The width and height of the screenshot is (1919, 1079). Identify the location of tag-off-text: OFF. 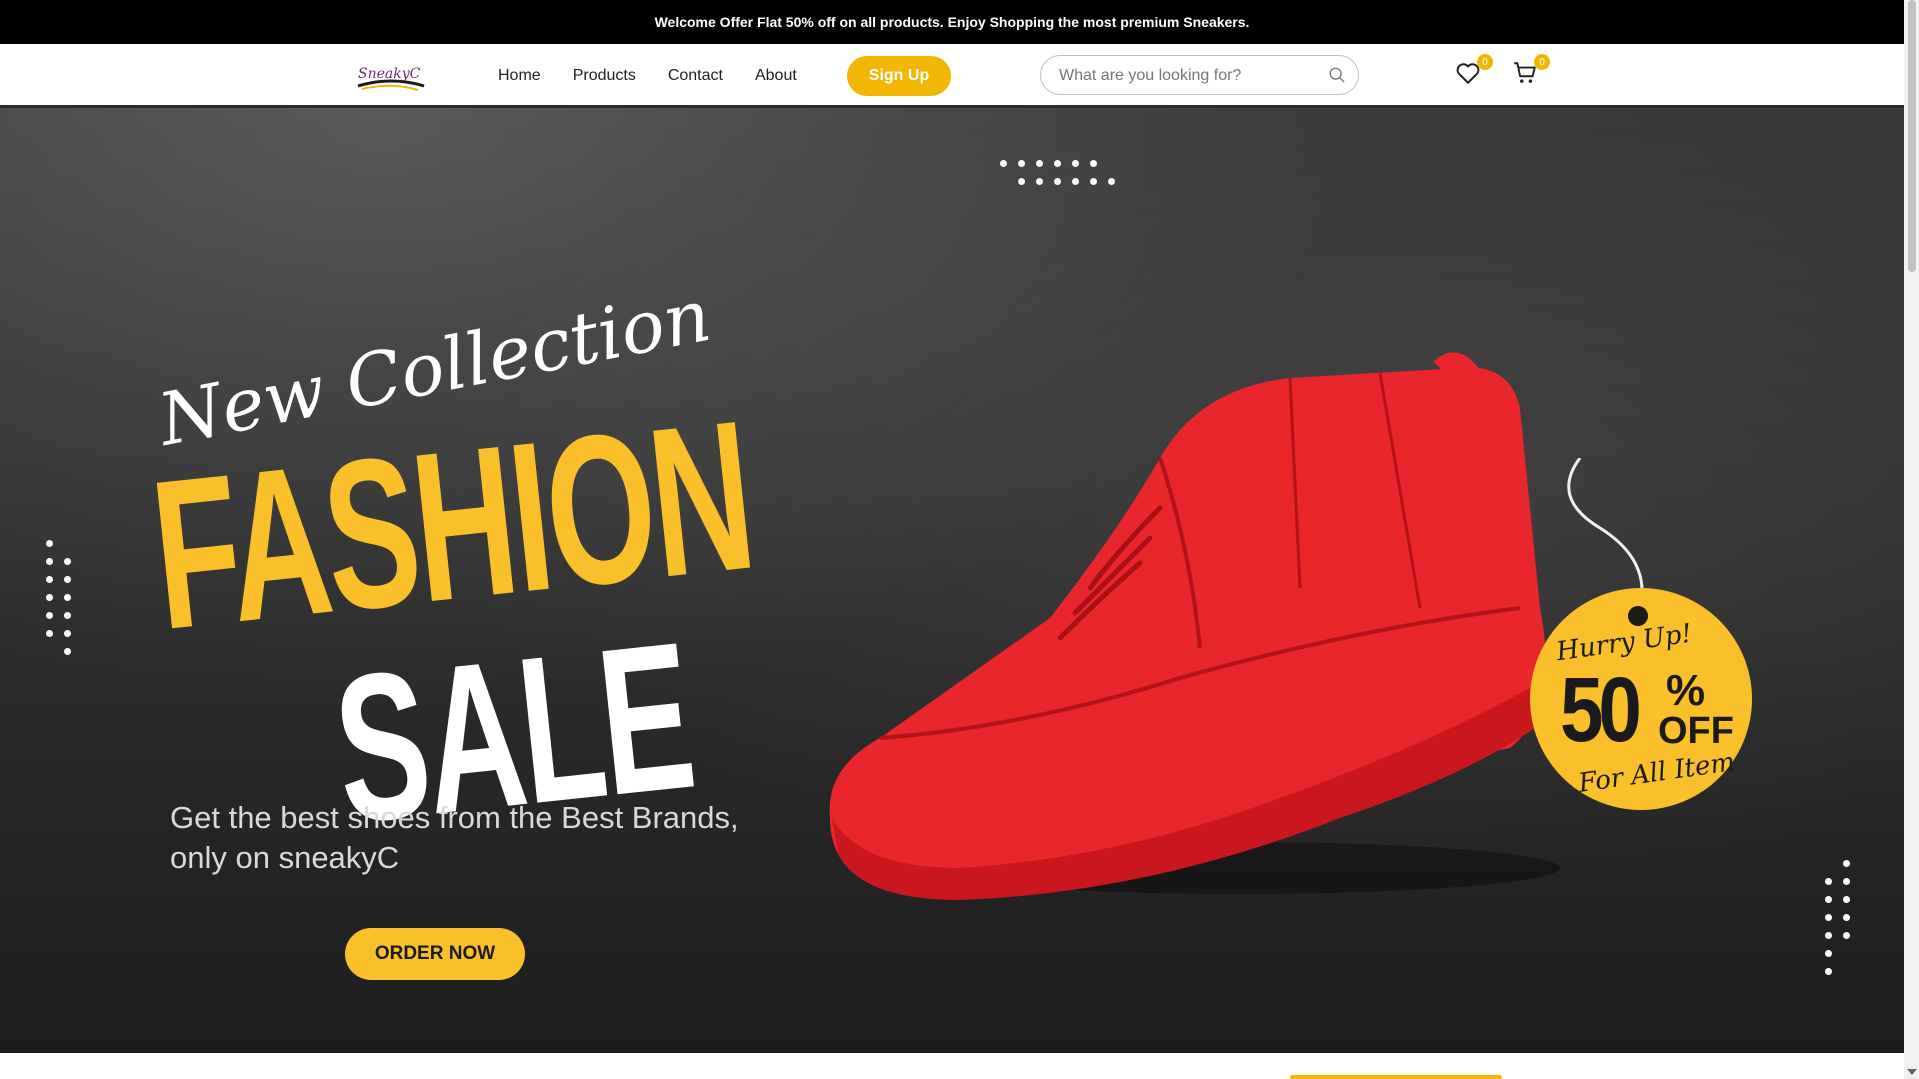
(1696, 731).